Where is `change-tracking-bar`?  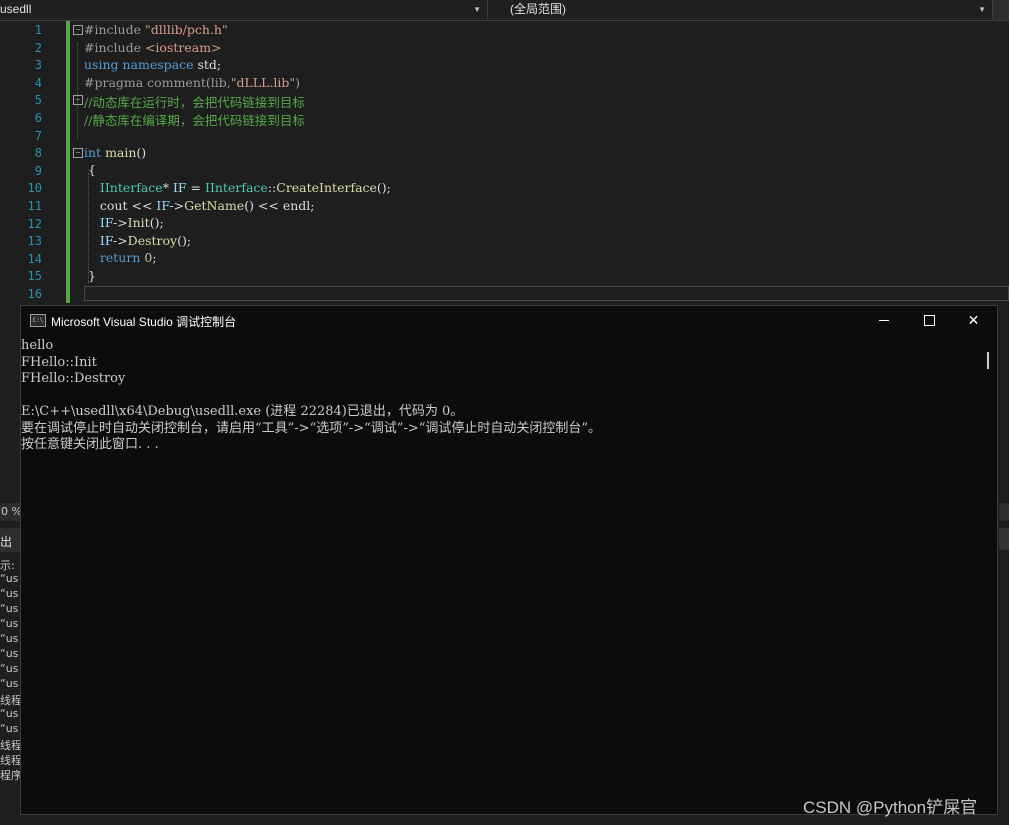
change-tracking-bar is located at coordinates (68, 162).